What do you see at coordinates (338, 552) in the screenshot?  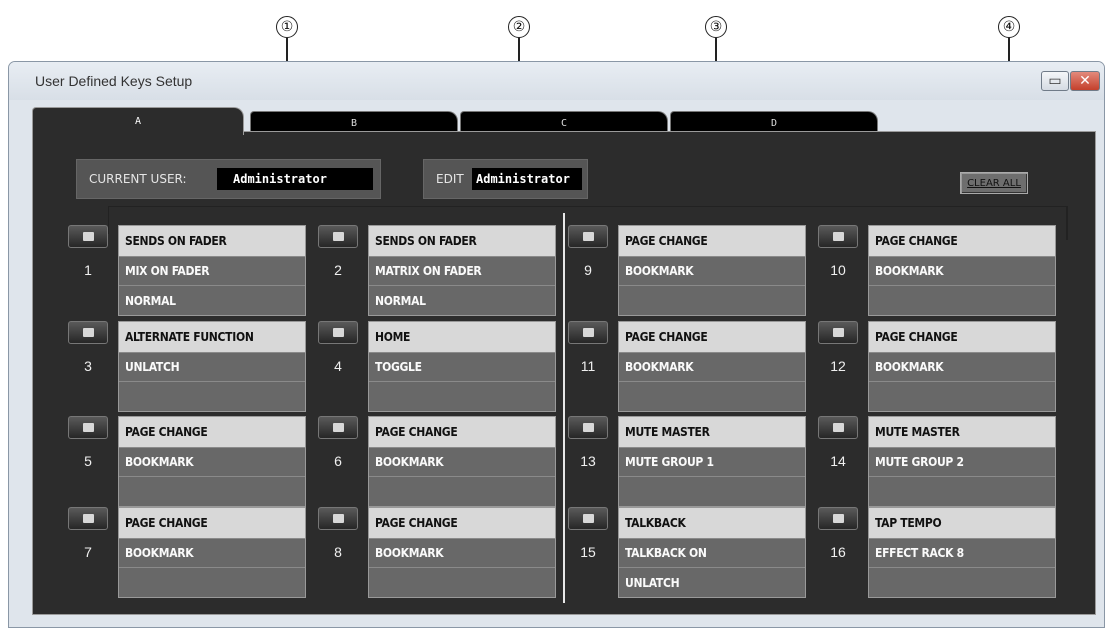 I see `key-number: 8` at bounding box center [338, 552].